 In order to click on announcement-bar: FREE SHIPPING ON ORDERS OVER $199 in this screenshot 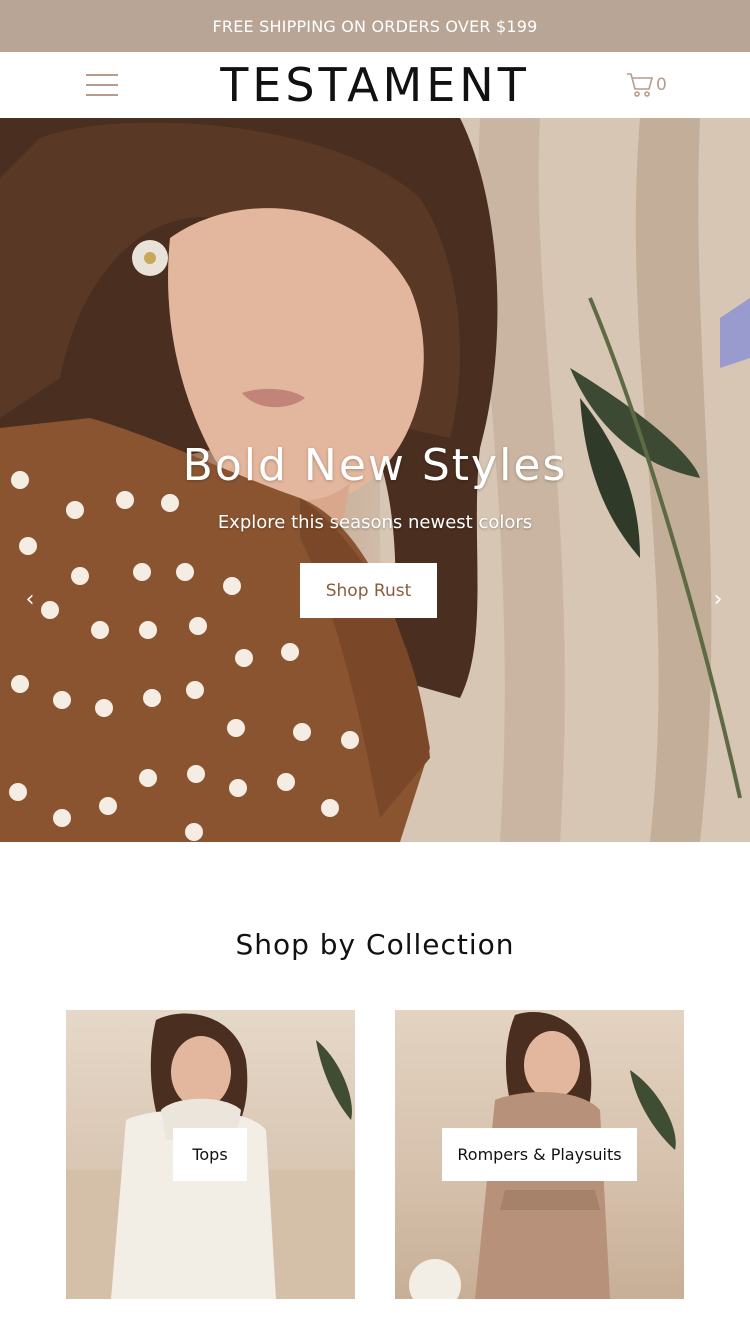, I will do `click(375, 26)`.